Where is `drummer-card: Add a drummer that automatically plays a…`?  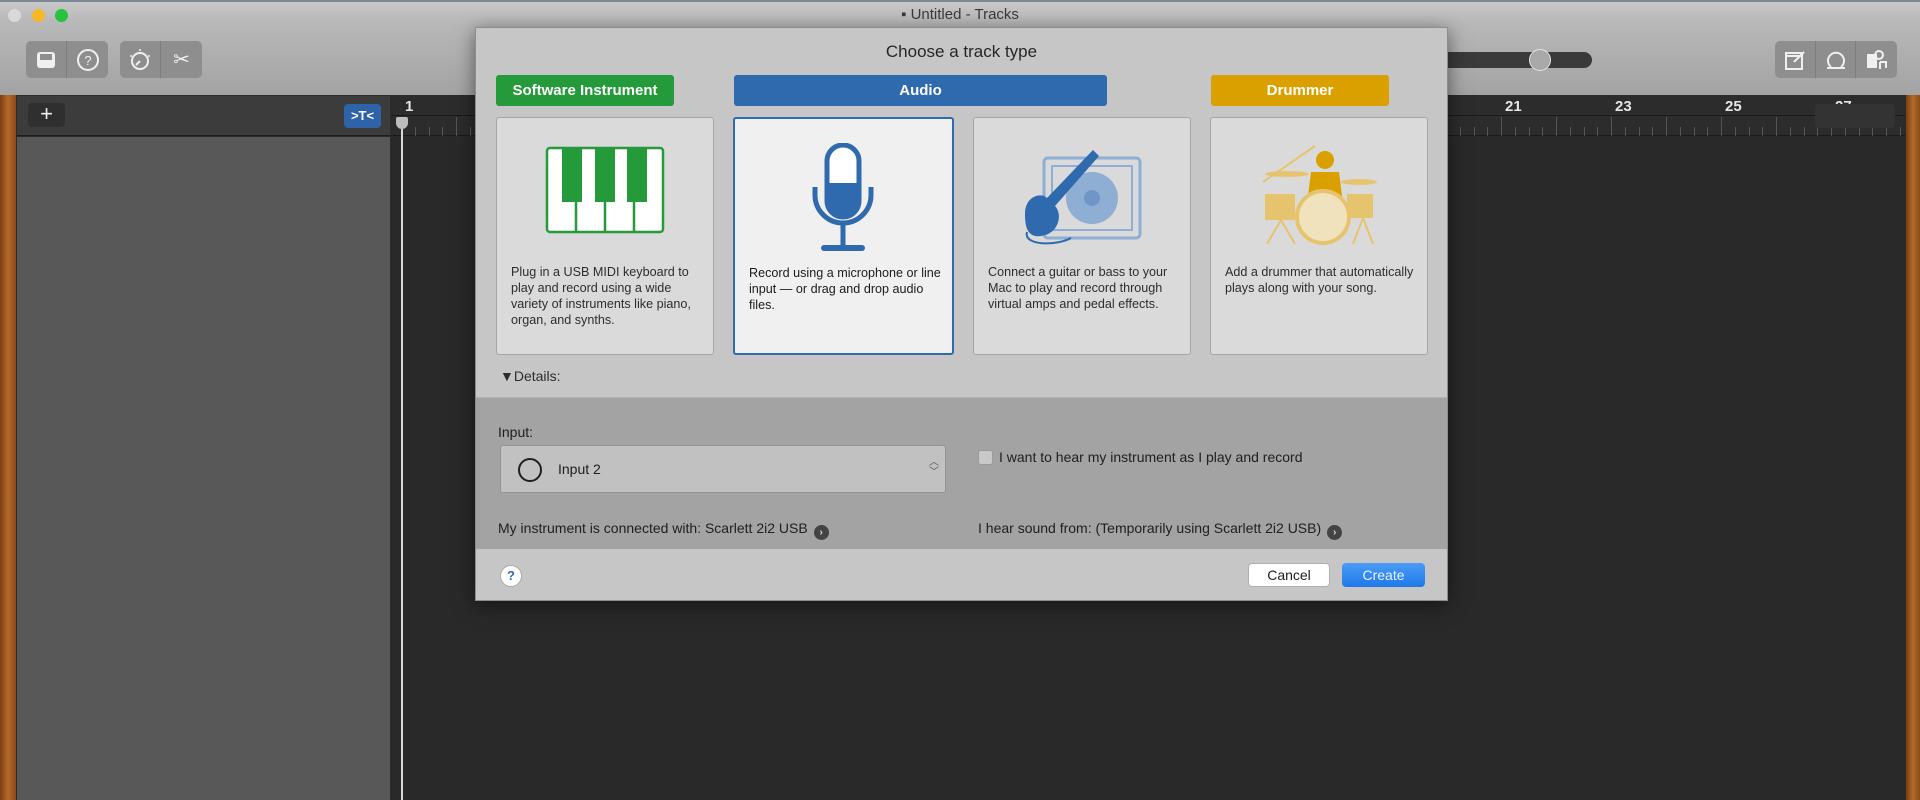 drummer-card: Add a drummer that automatically plays a… is located at coordinates (1319, 236).